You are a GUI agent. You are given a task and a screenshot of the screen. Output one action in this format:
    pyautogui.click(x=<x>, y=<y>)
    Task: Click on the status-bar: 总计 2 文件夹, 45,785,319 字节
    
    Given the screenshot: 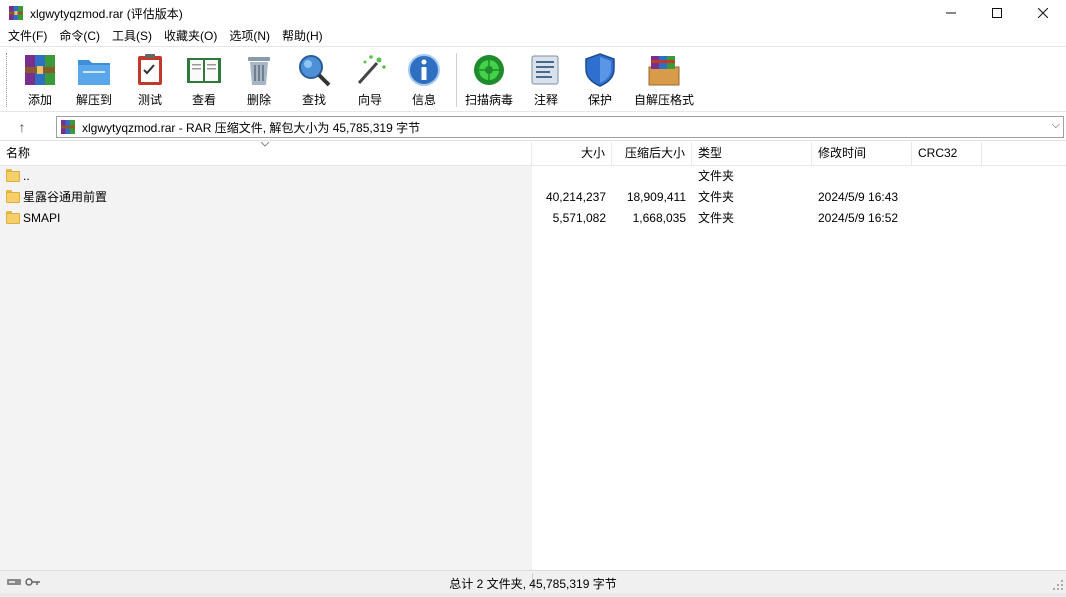 What is the action you would take?
    pyautogui.click(x=533, y=581)
    